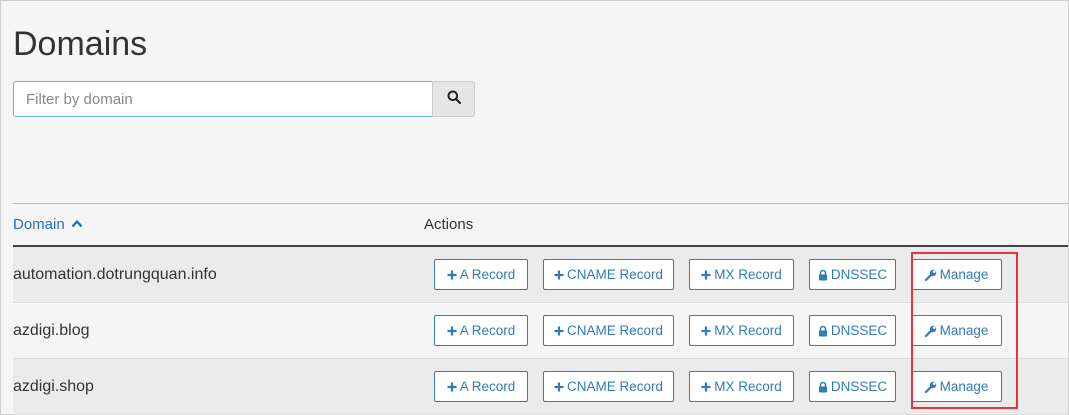  I want to click on domain-filter, so click(244, 99).